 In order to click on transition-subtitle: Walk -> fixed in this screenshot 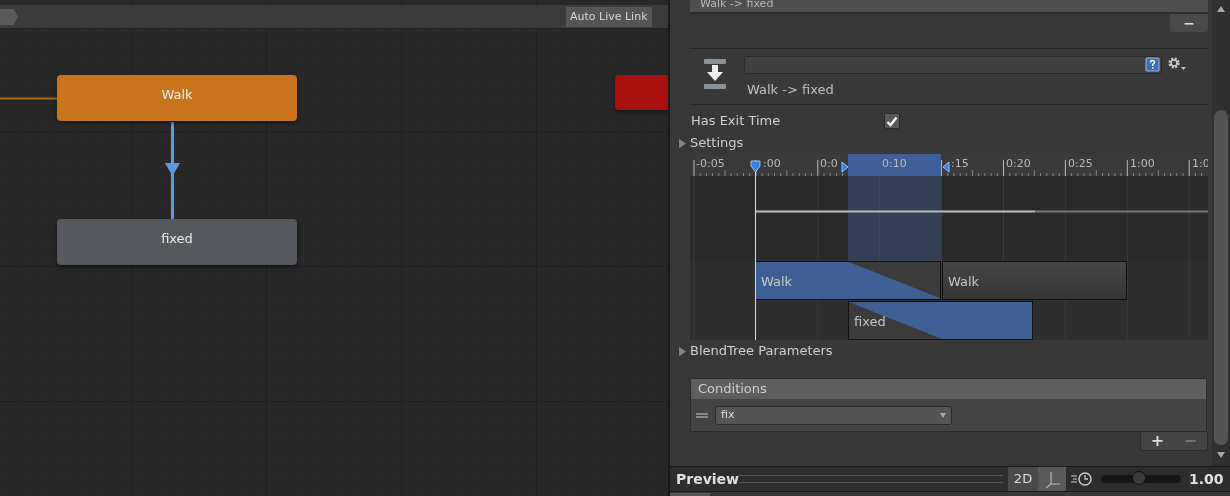, I will do `click(790, 90)`.